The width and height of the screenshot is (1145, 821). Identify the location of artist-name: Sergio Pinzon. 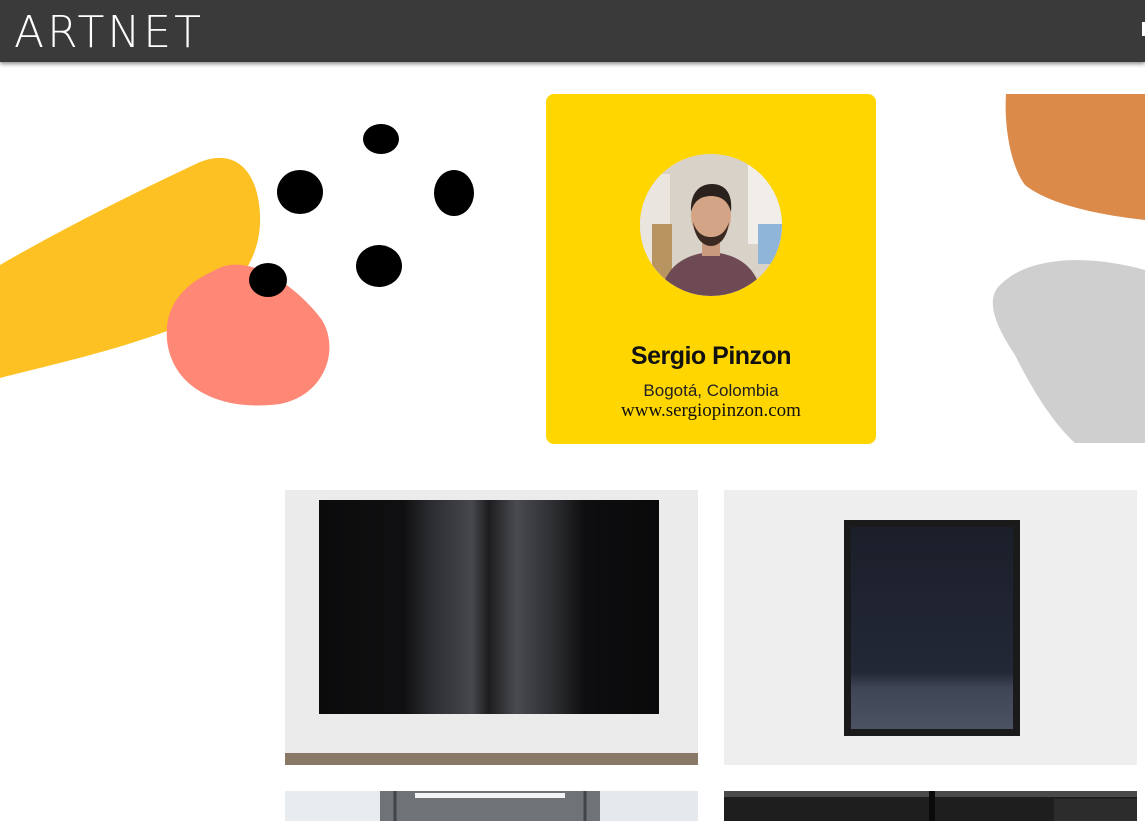
(711, 356).